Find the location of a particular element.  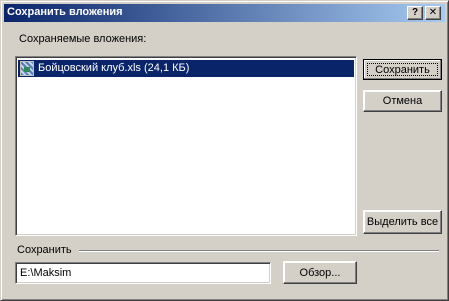

title-bar: Сохранить вложения ? ✕ is located at coordinates (224, 13).